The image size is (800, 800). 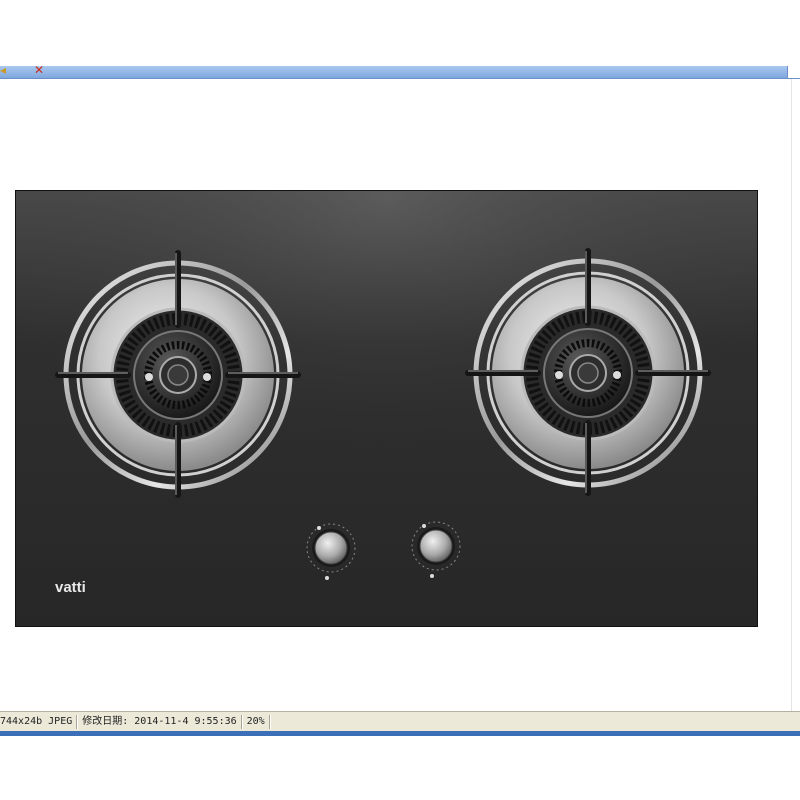 I want to click on viewer-toolbar-strip: ◂ ✕, so click(x=400, y=71).